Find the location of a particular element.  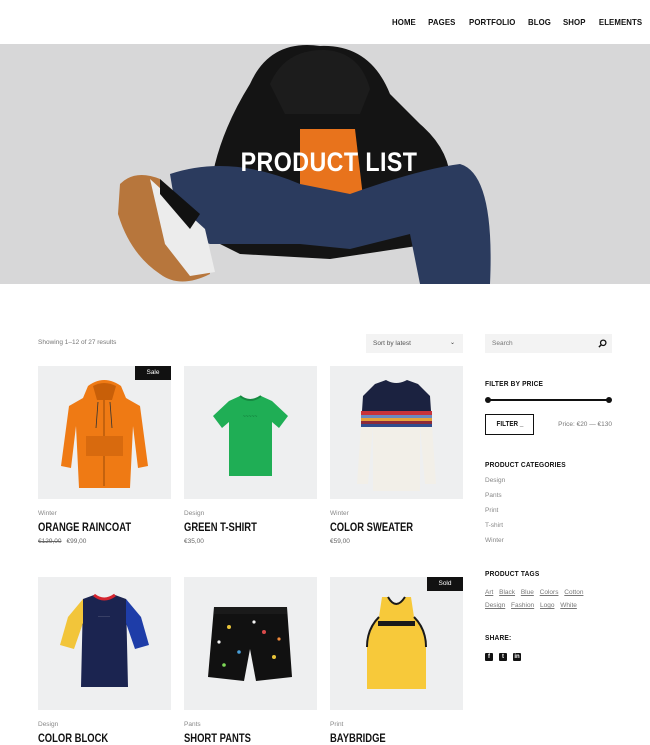

filter-button-label: FILTER _ is located at coordinates (509, 424).